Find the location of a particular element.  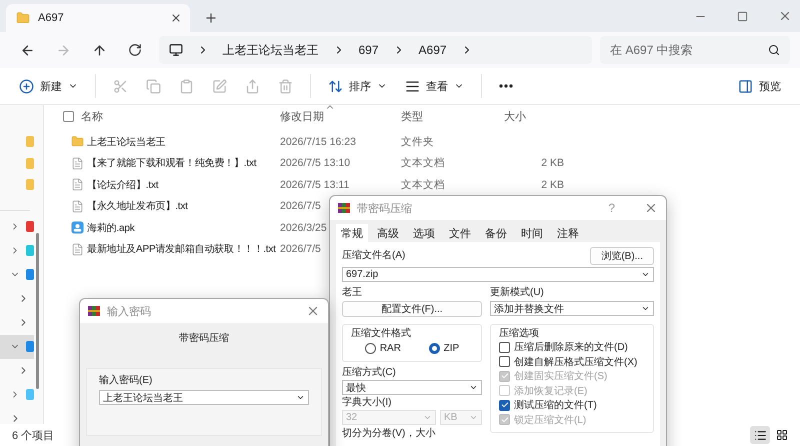

password-field: 上老王论坛当老王 is located at coordinates (204, 397).